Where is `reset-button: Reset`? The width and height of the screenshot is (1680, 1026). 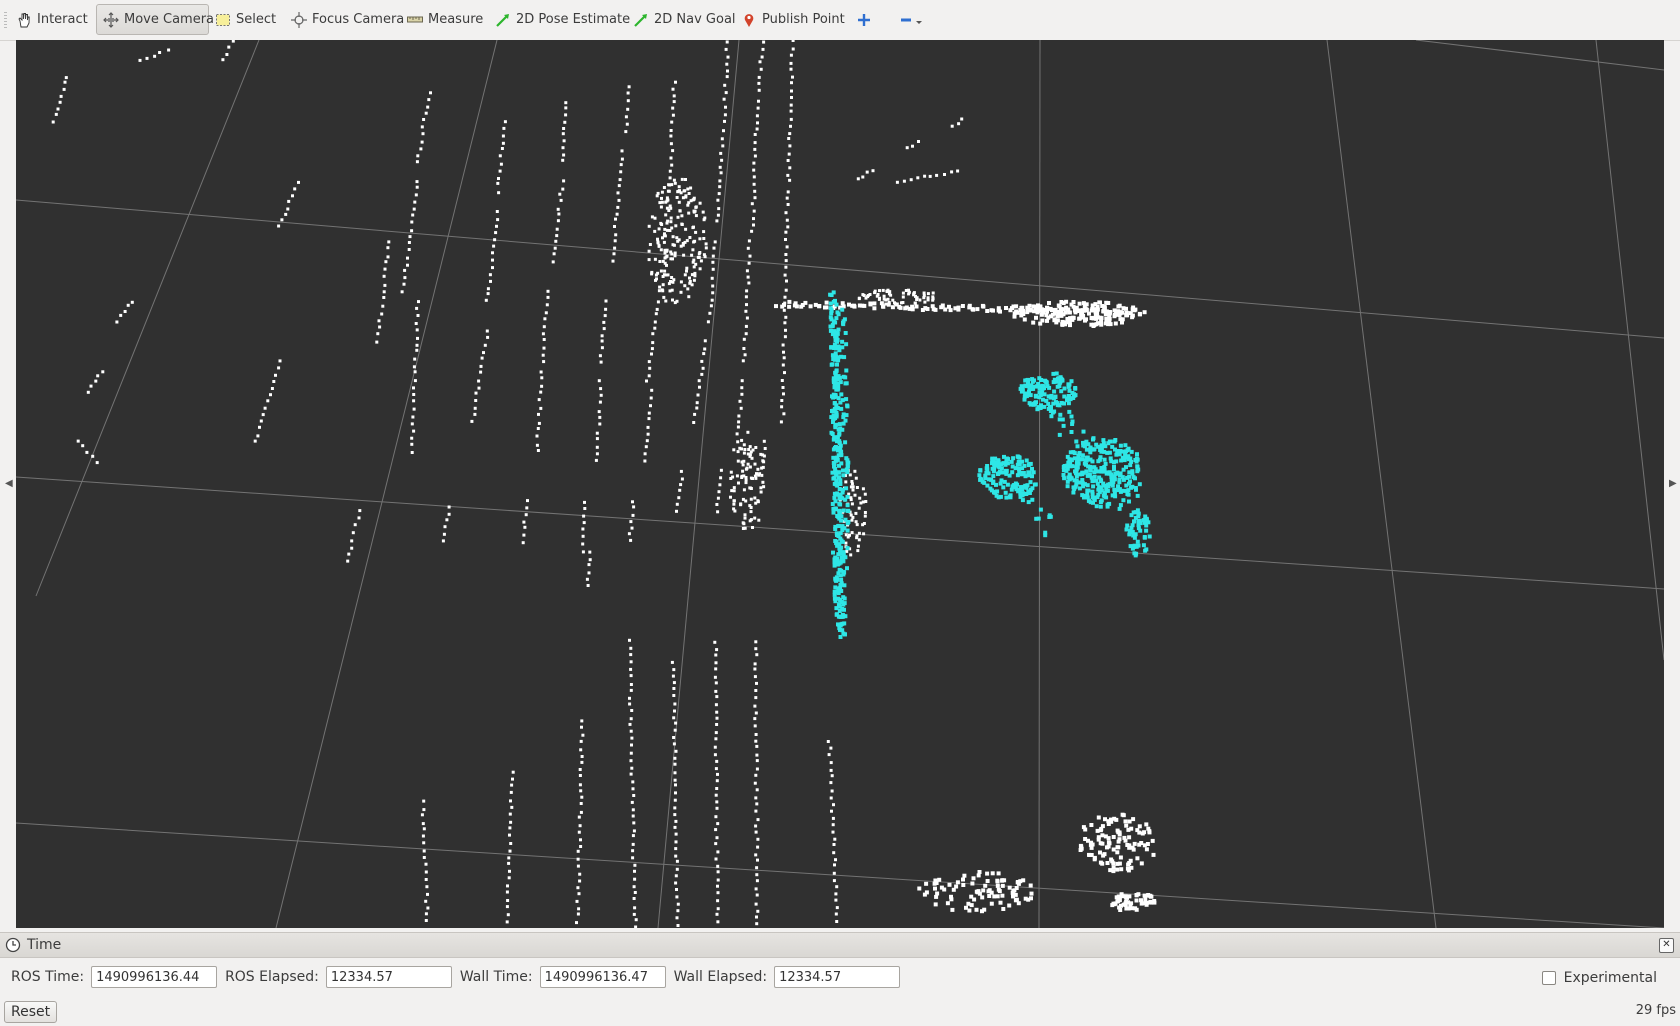
reset-button: Reset is located at coordinates (31, 1012).